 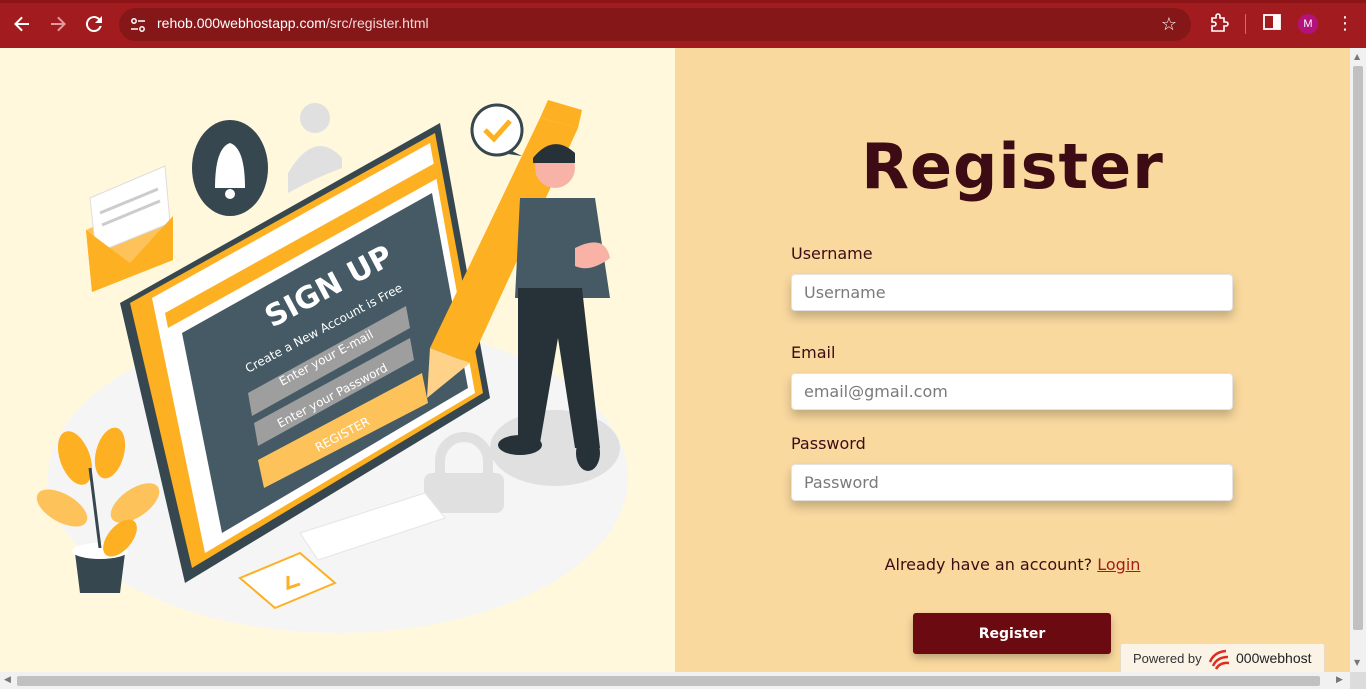 I want to click on password-input, so click(x=1012, y=482).